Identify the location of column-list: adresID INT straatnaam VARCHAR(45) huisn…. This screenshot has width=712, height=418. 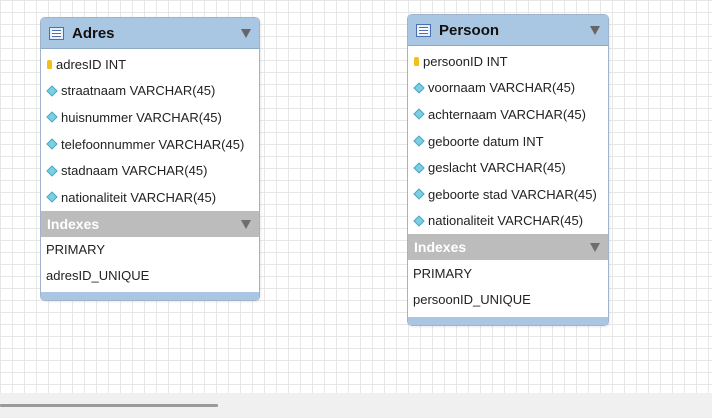
(150, 130).